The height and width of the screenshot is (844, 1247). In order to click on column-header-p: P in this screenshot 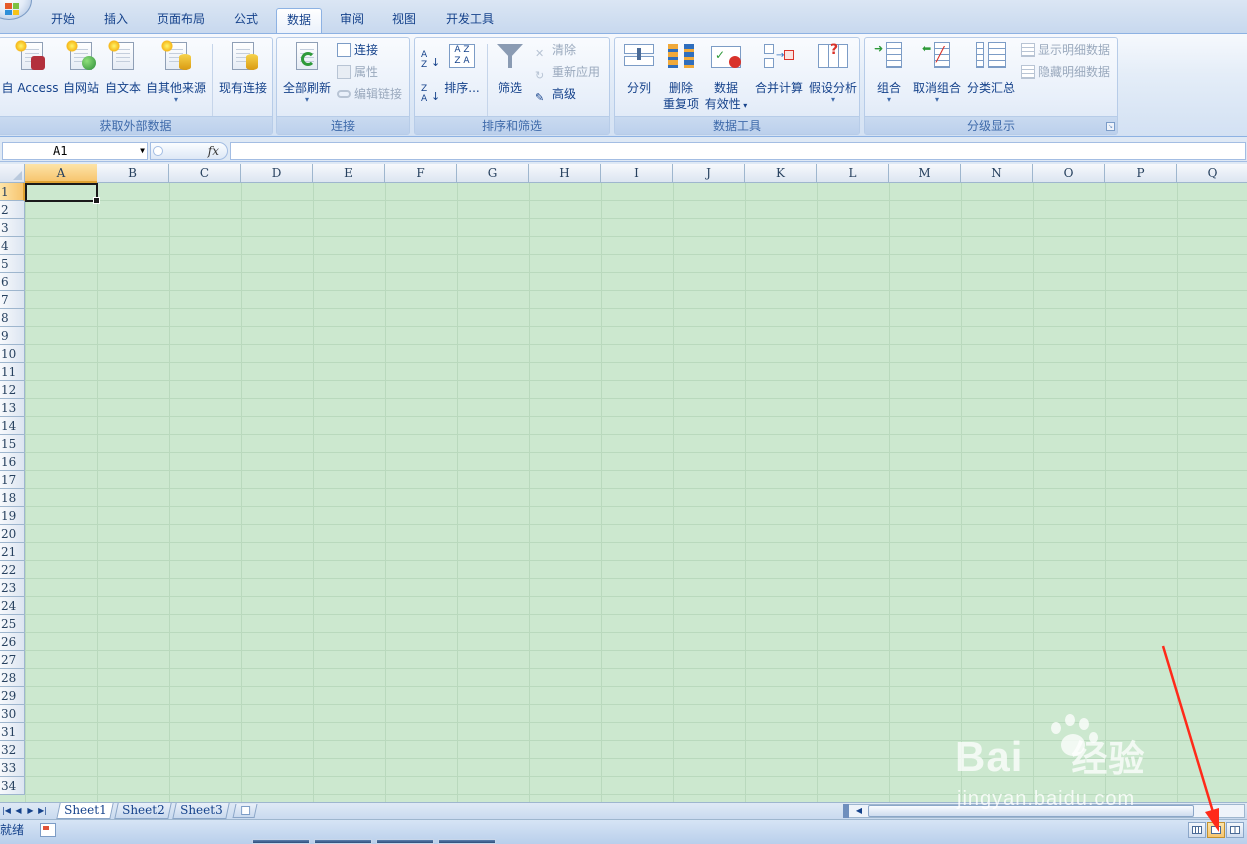, I will do `click(1141, 173)`.